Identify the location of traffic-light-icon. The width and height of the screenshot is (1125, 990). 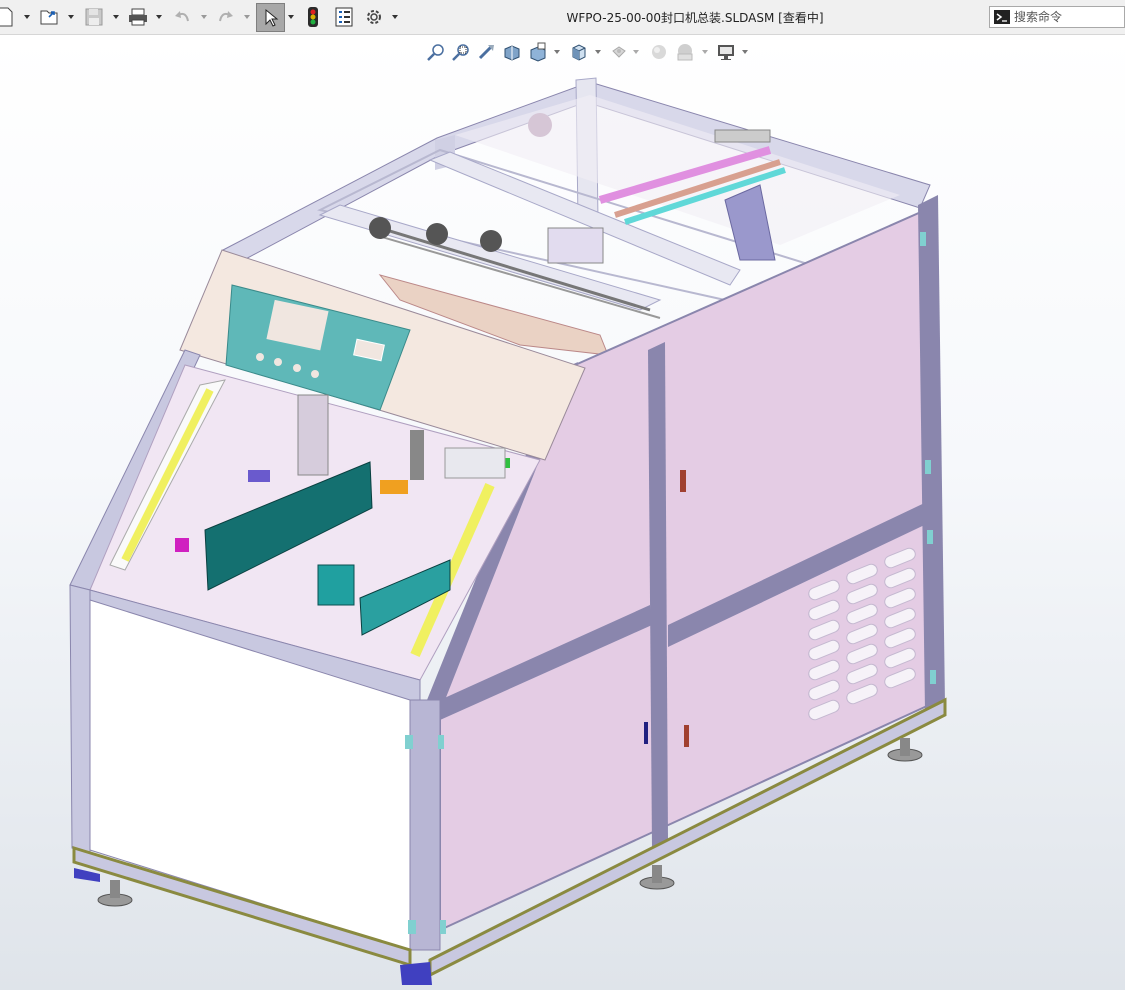
(313, 17).